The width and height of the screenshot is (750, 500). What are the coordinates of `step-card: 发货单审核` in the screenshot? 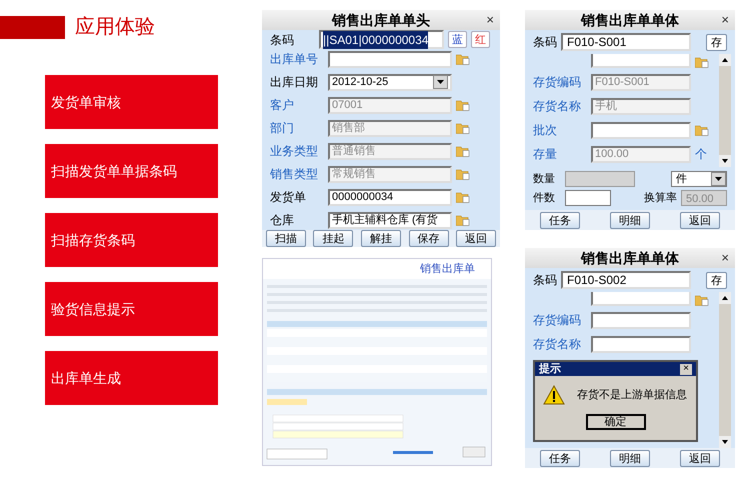 It's located at (131, 102).